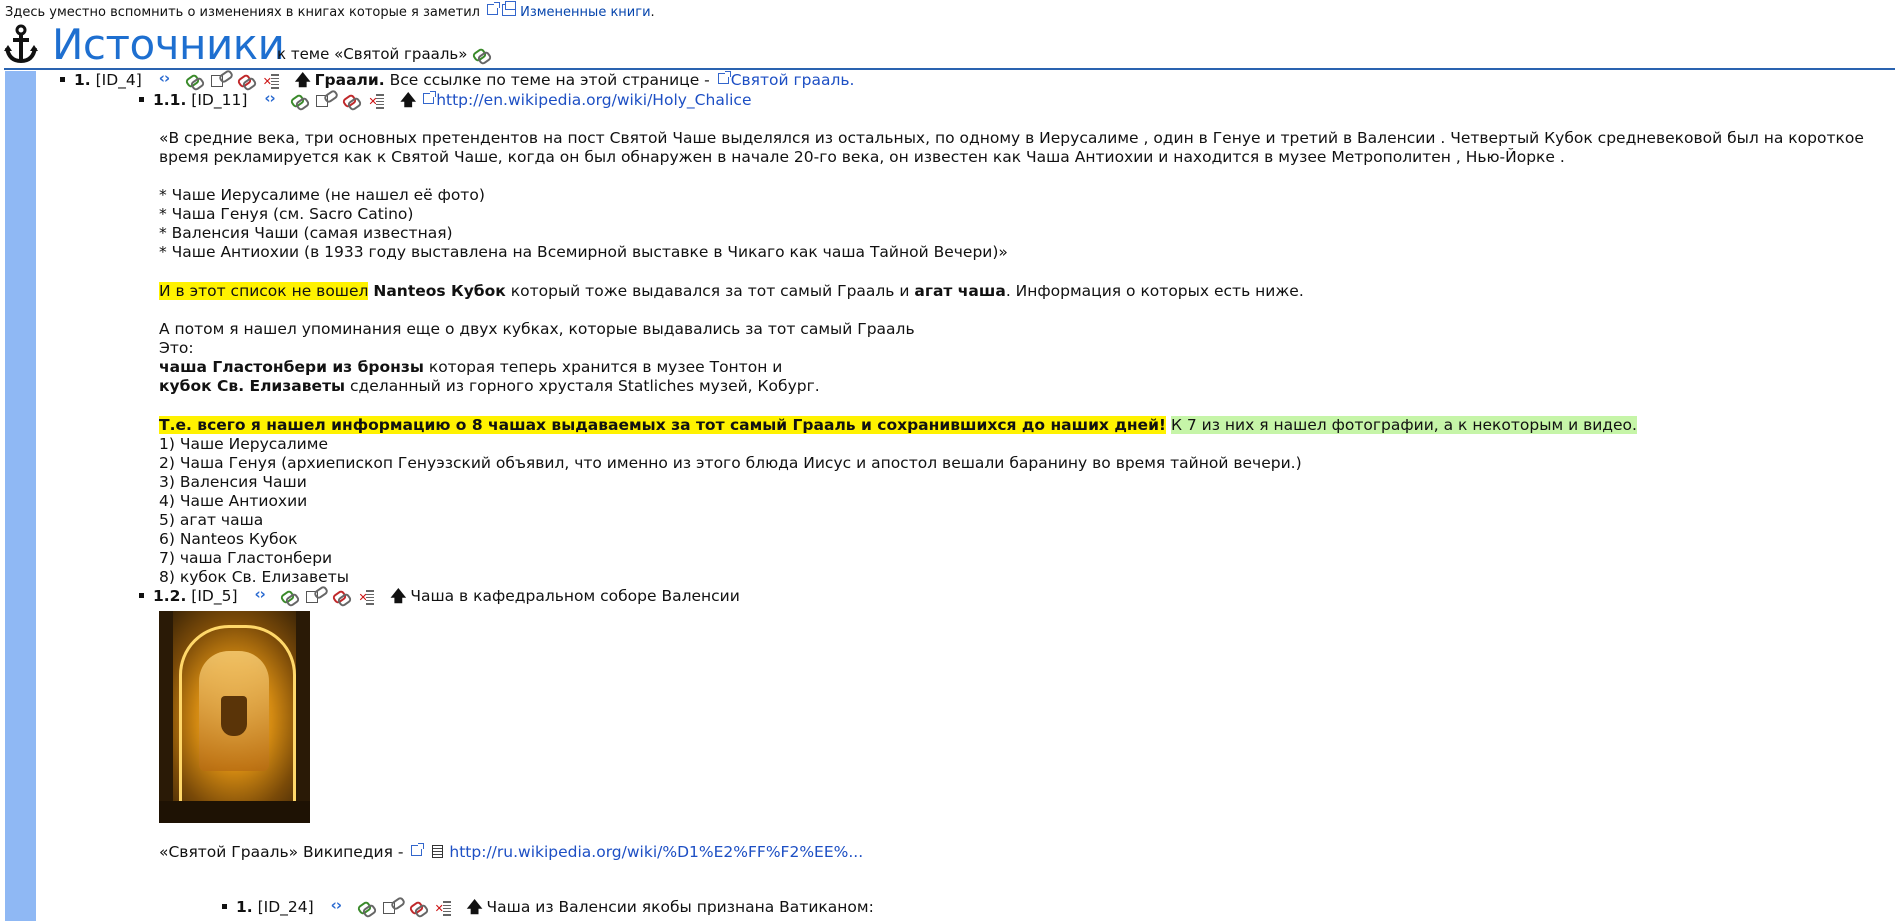  Describe the element at coordinates (118, 80) in the screenshot. I see `entry-id: [ID_4]` at that location.